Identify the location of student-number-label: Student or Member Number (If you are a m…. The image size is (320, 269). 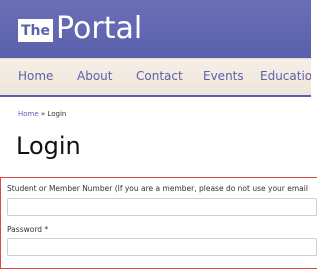
(157, 188).